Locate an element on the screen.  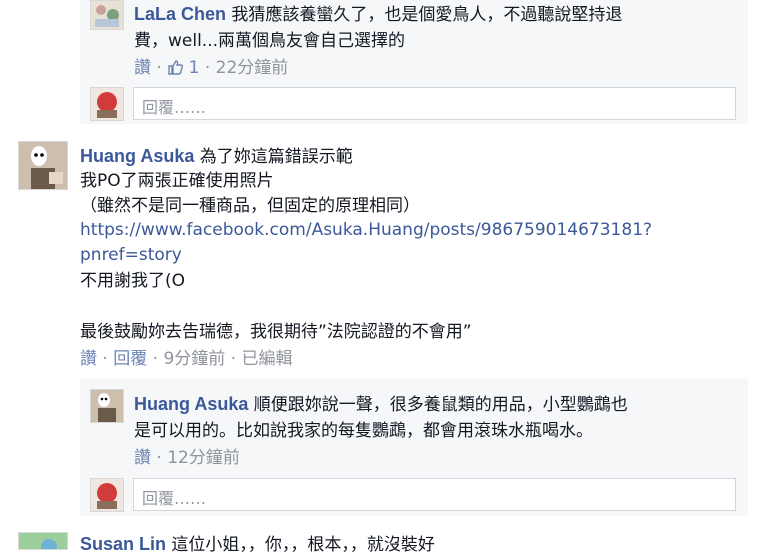
avatar-asuka-image is located at coordinates (43, 165).